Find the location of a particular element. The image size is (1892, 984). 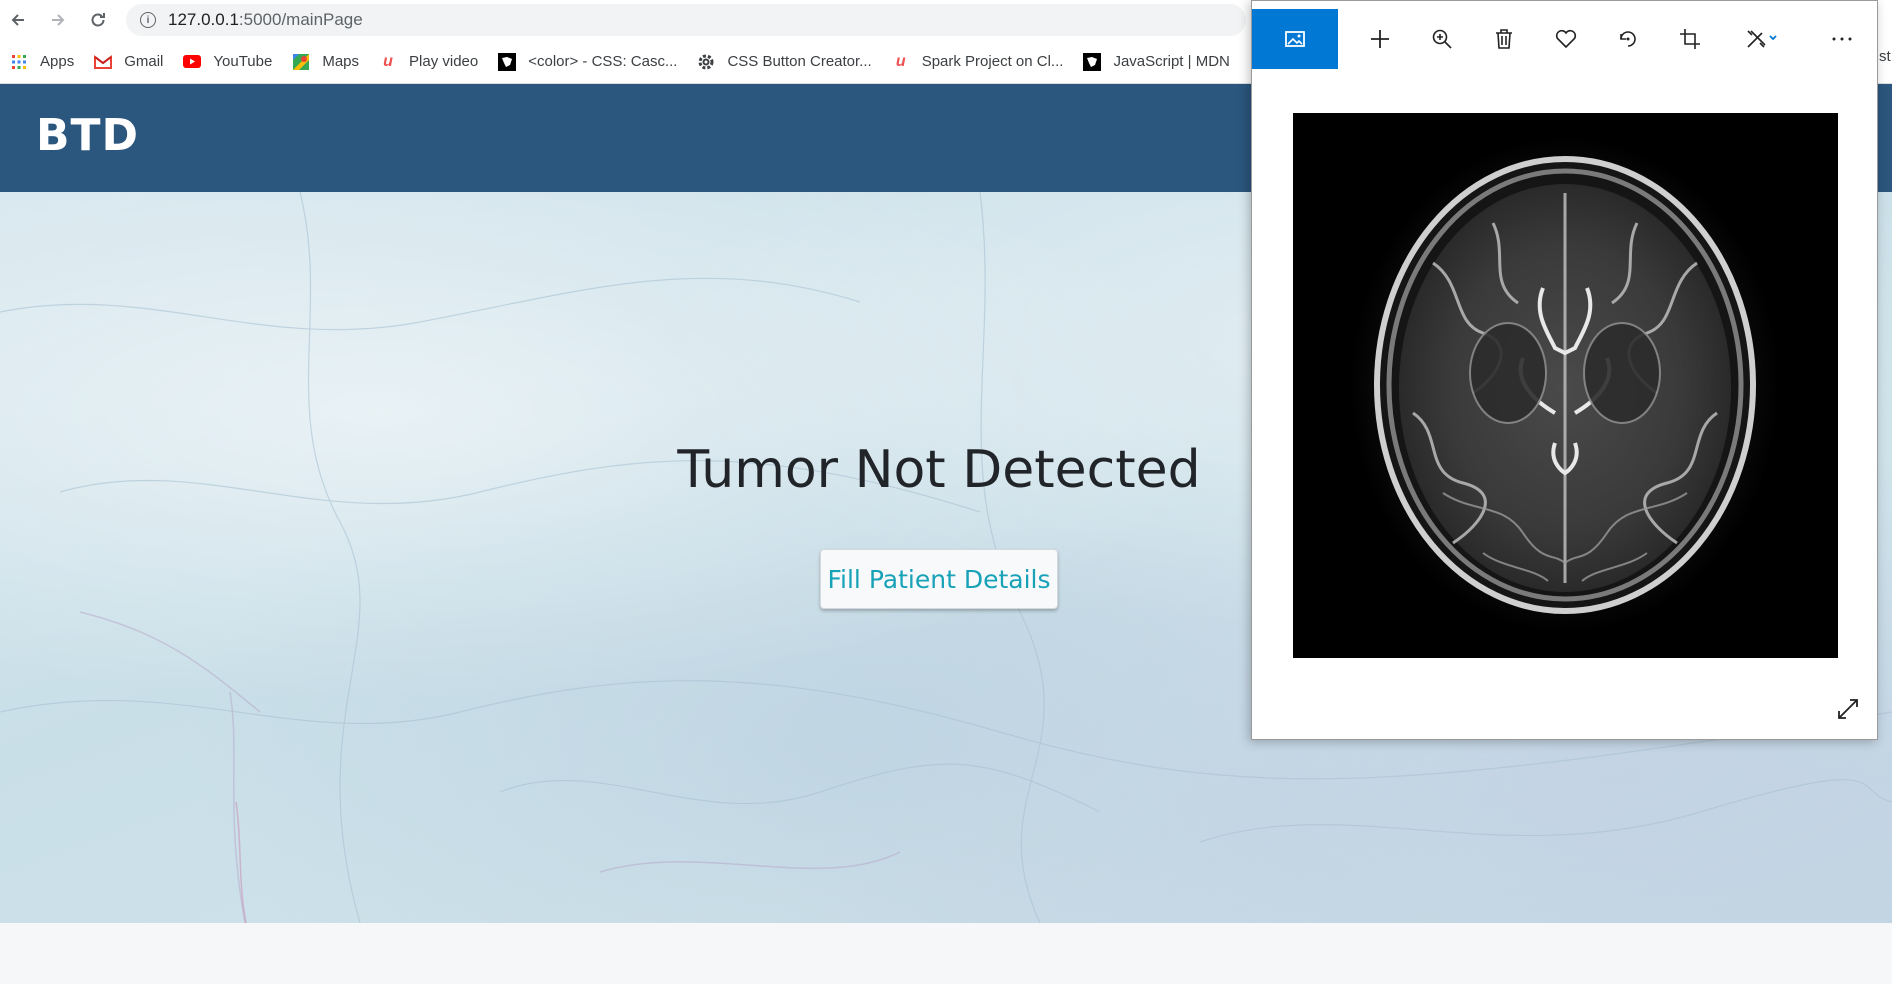

see-all-photos-button is located at coordinates (1295, 39).